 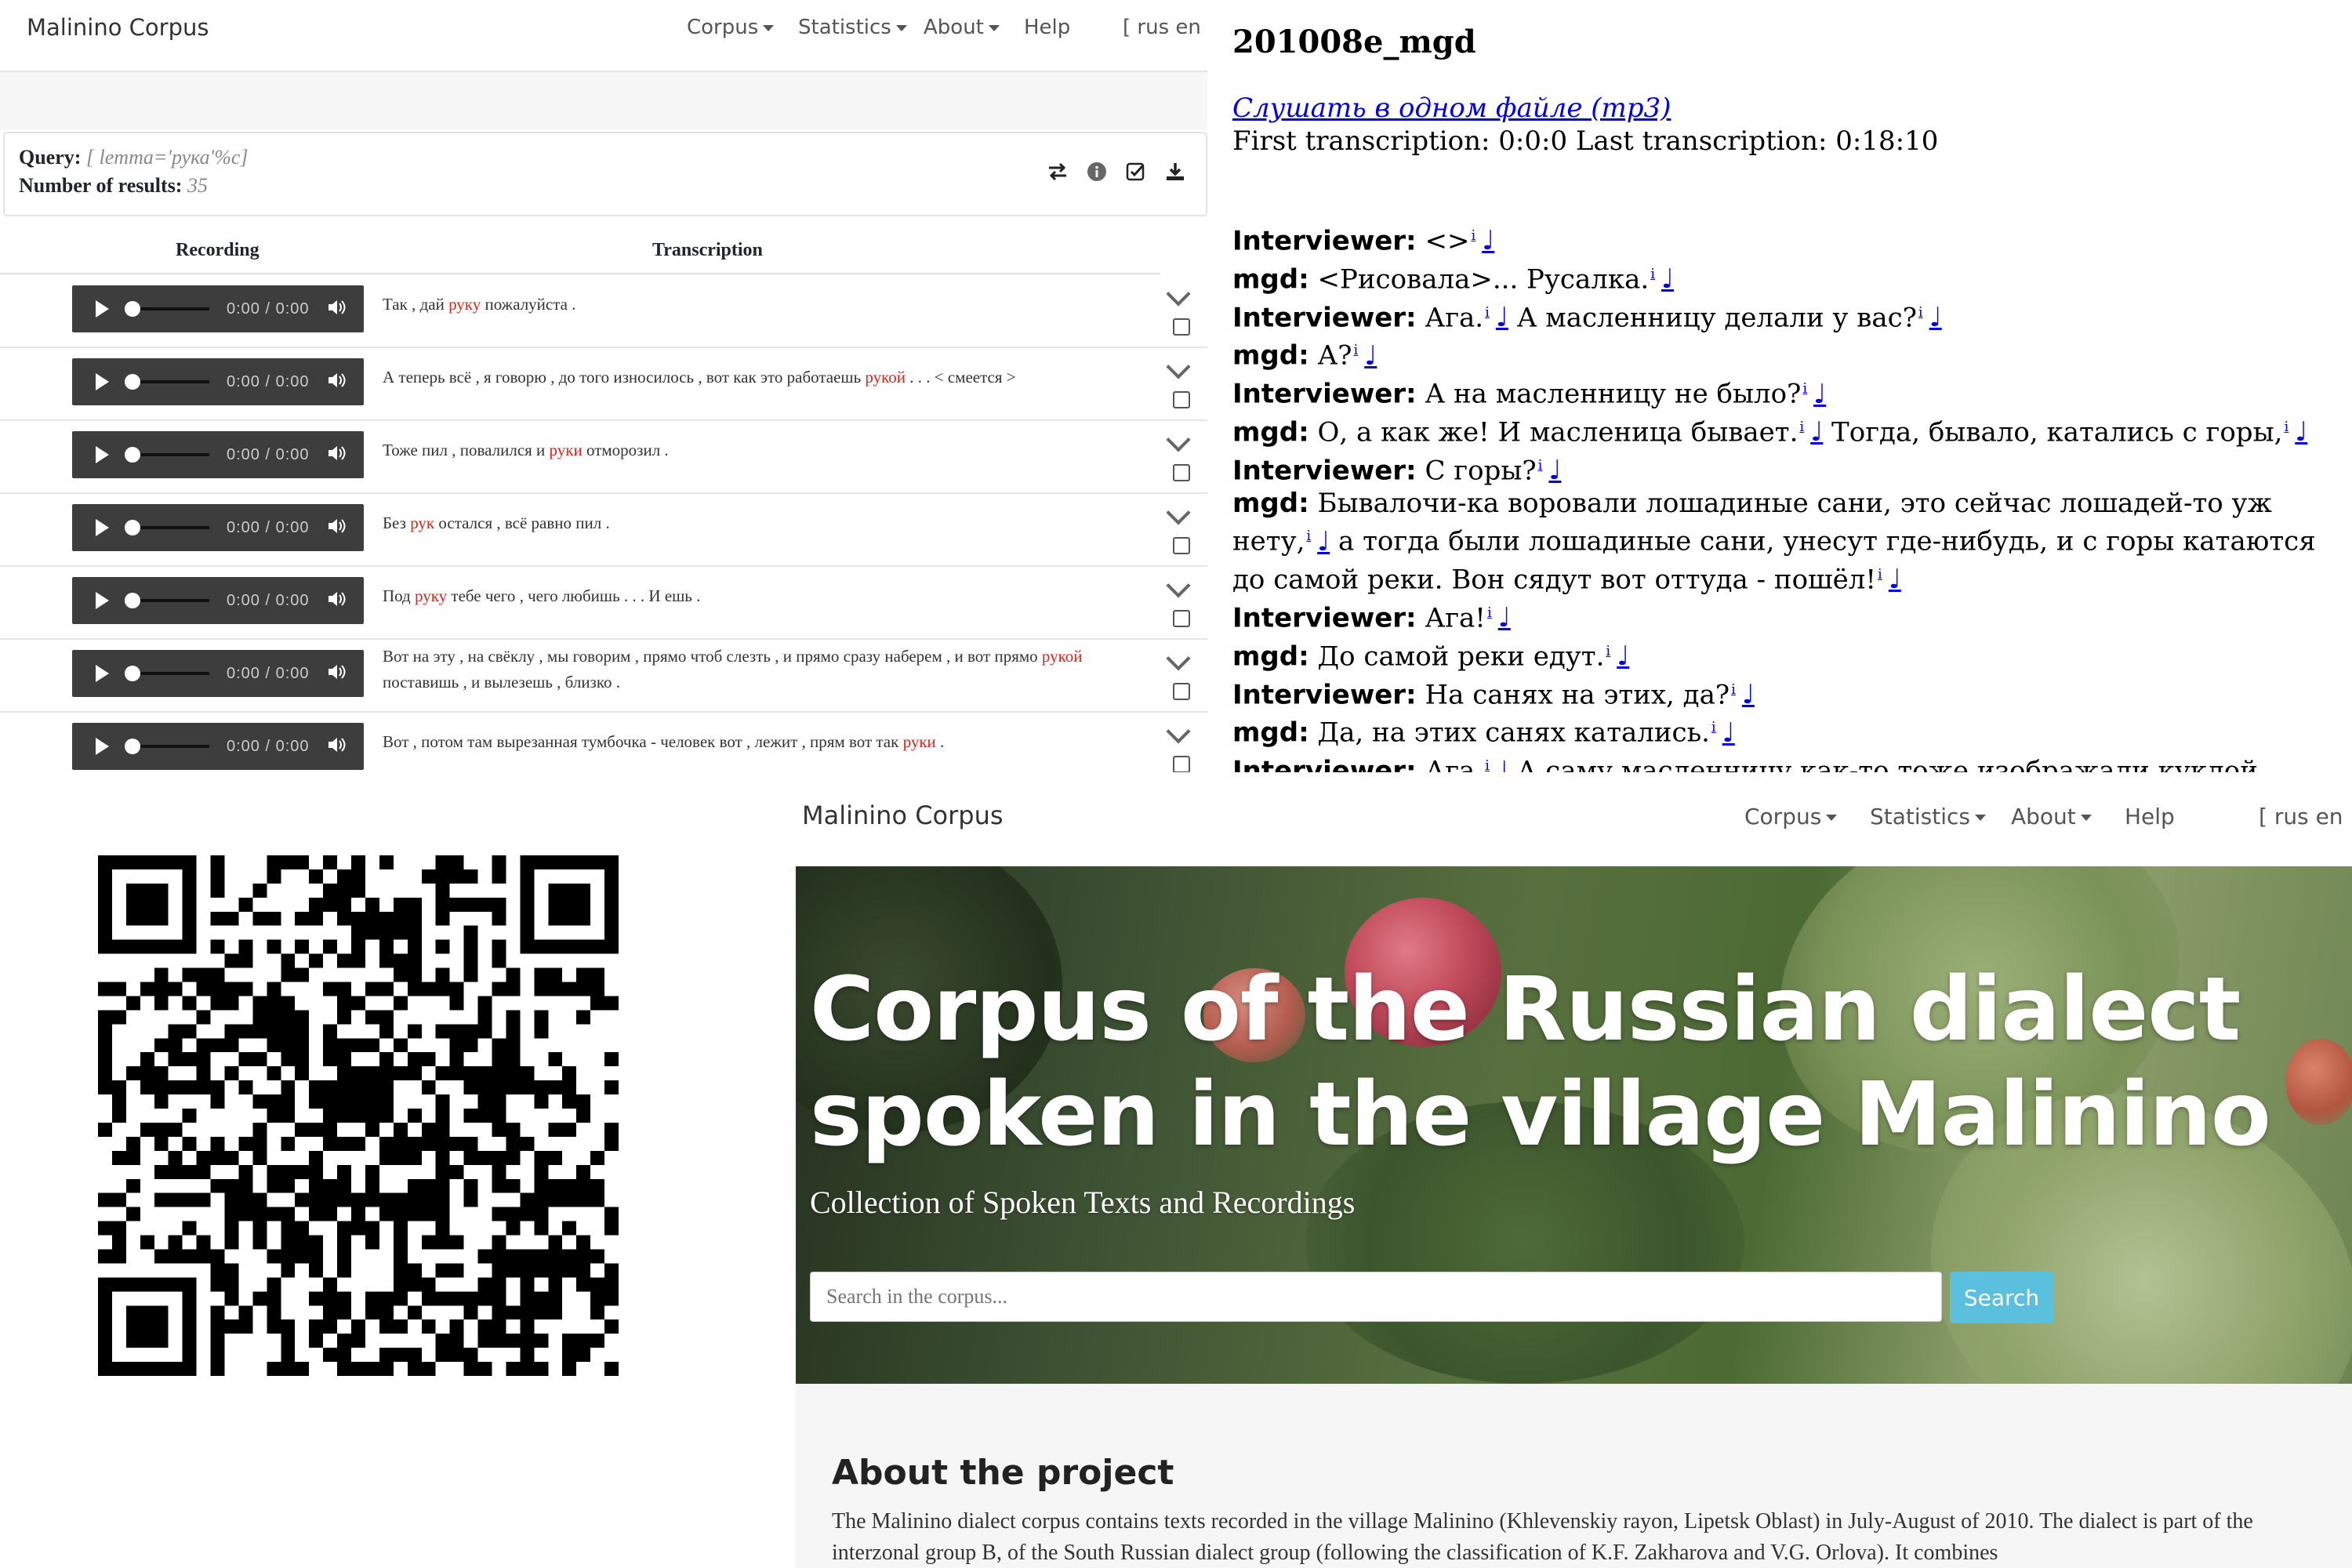 I want to click on select-all-icon, so click(x=1136, y=172).